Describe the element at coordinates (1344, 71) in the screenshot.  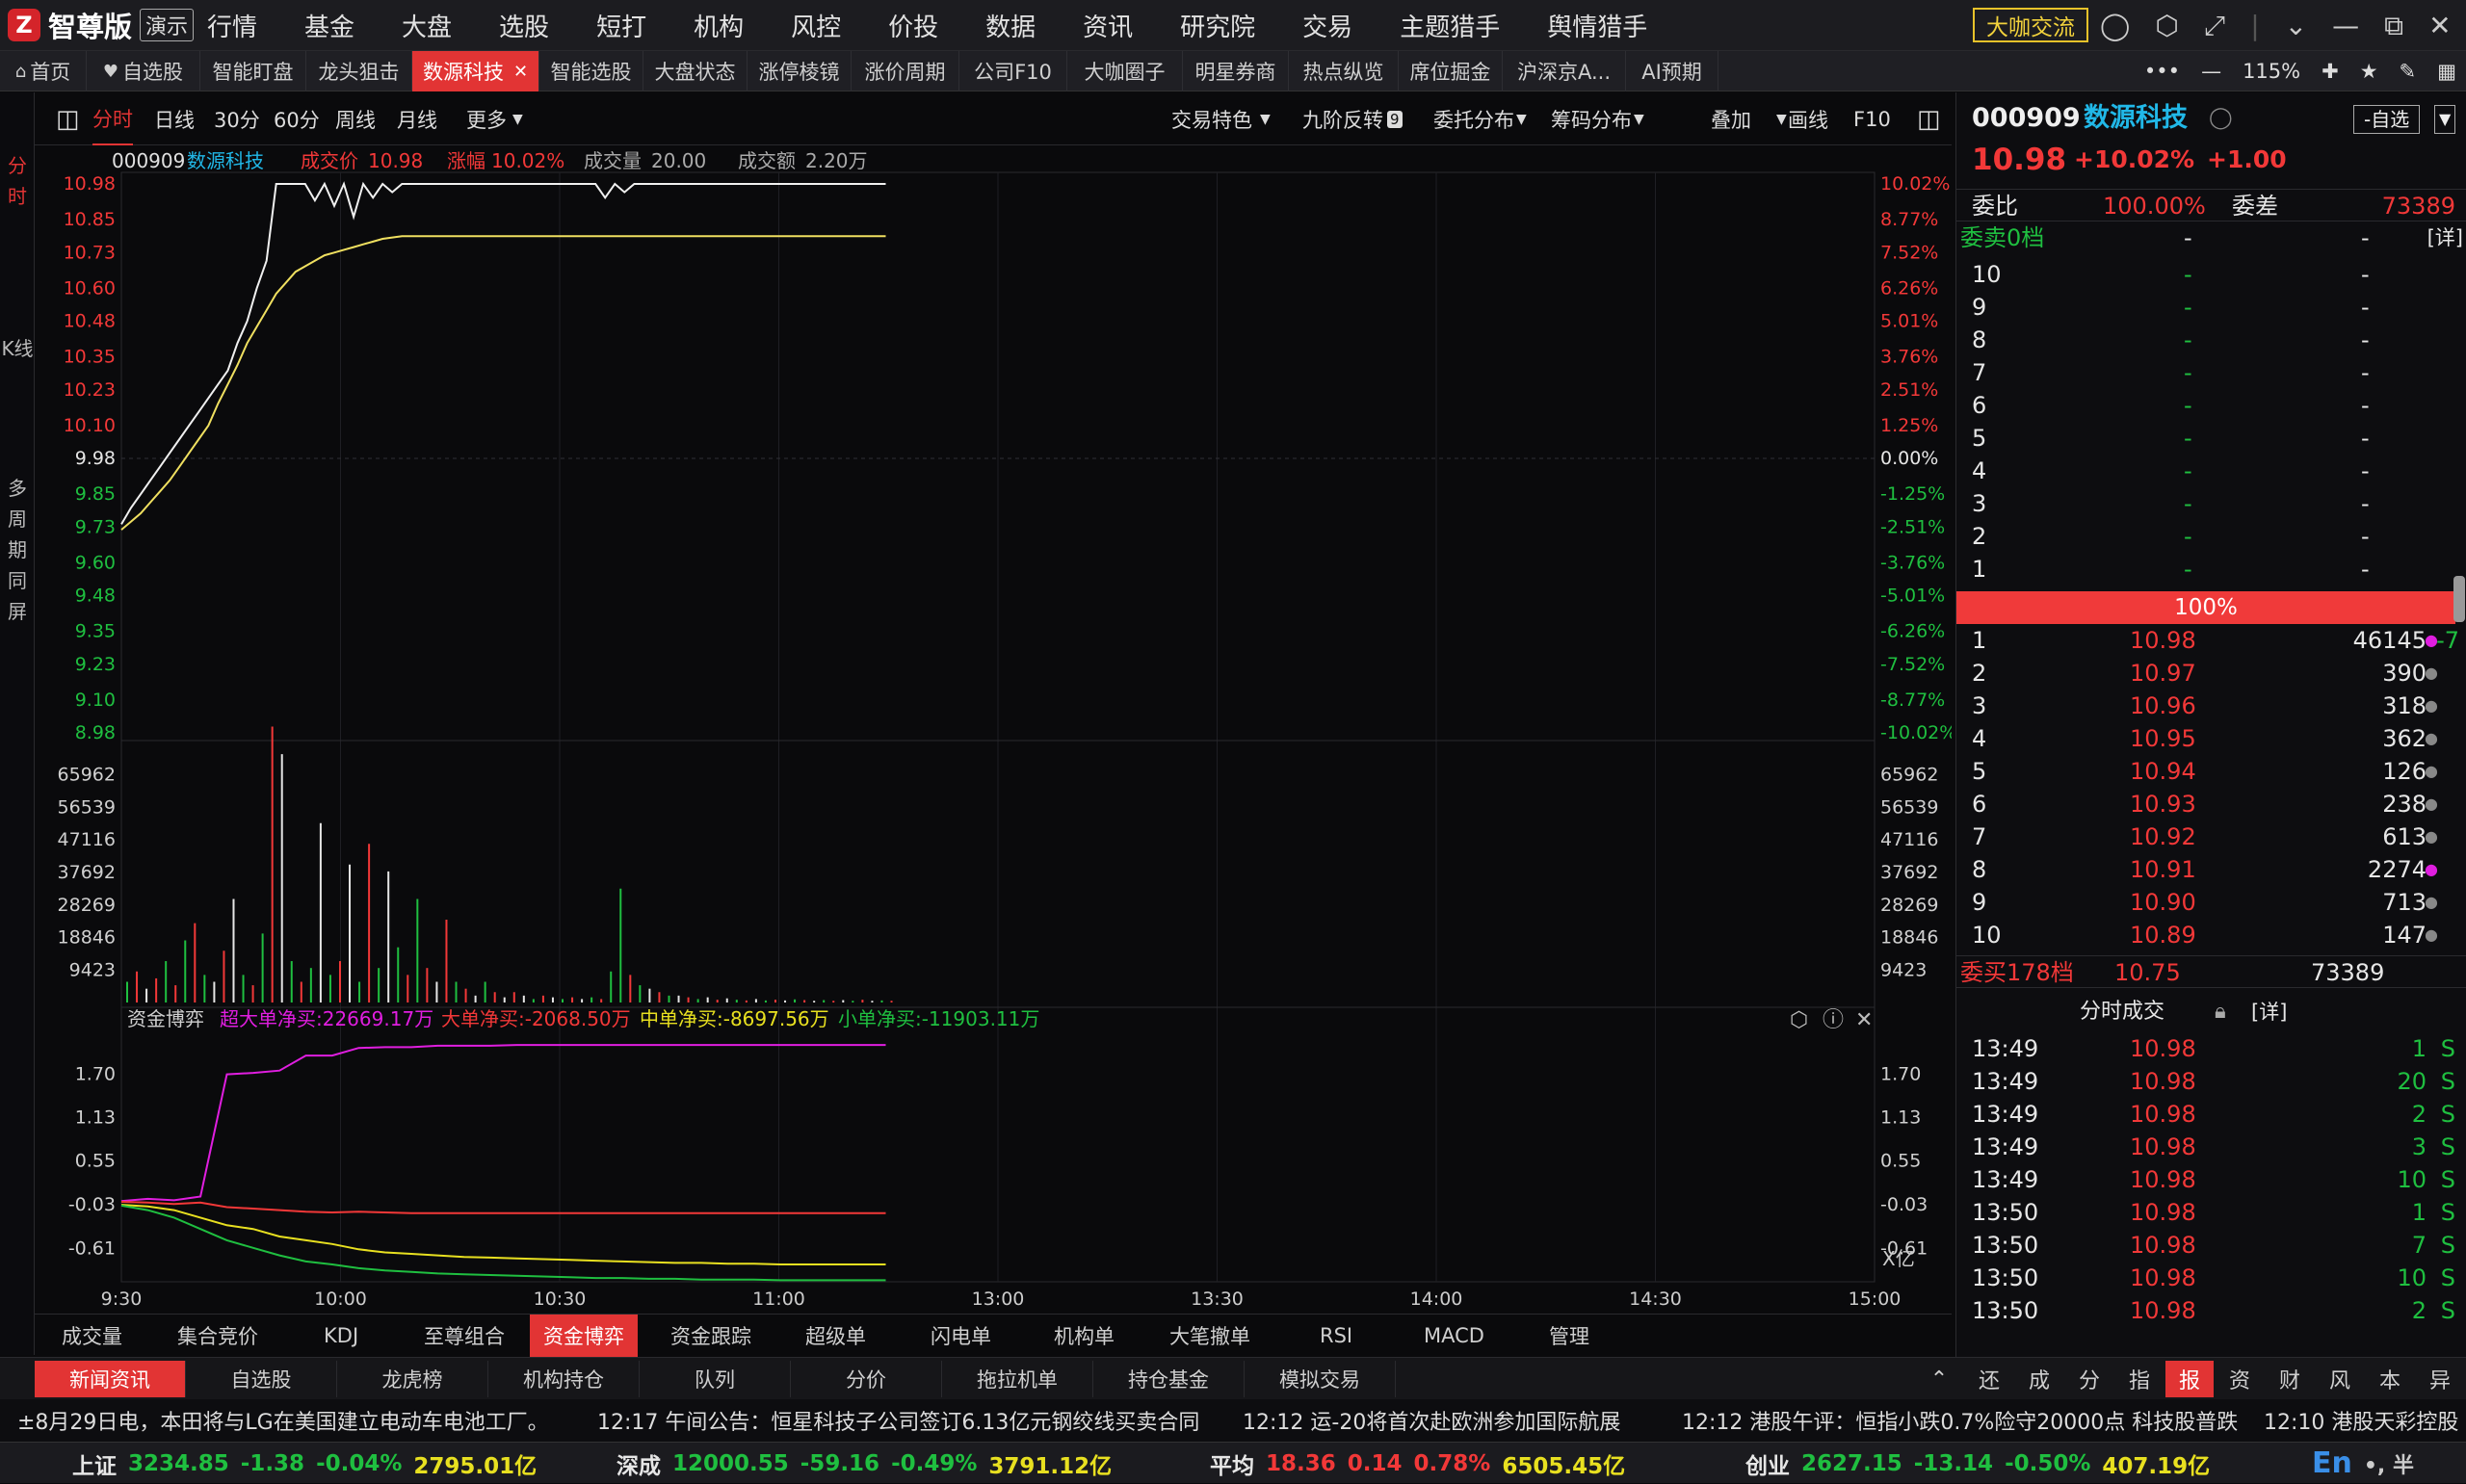
I see `tab-12: 热点纵览` at that location.